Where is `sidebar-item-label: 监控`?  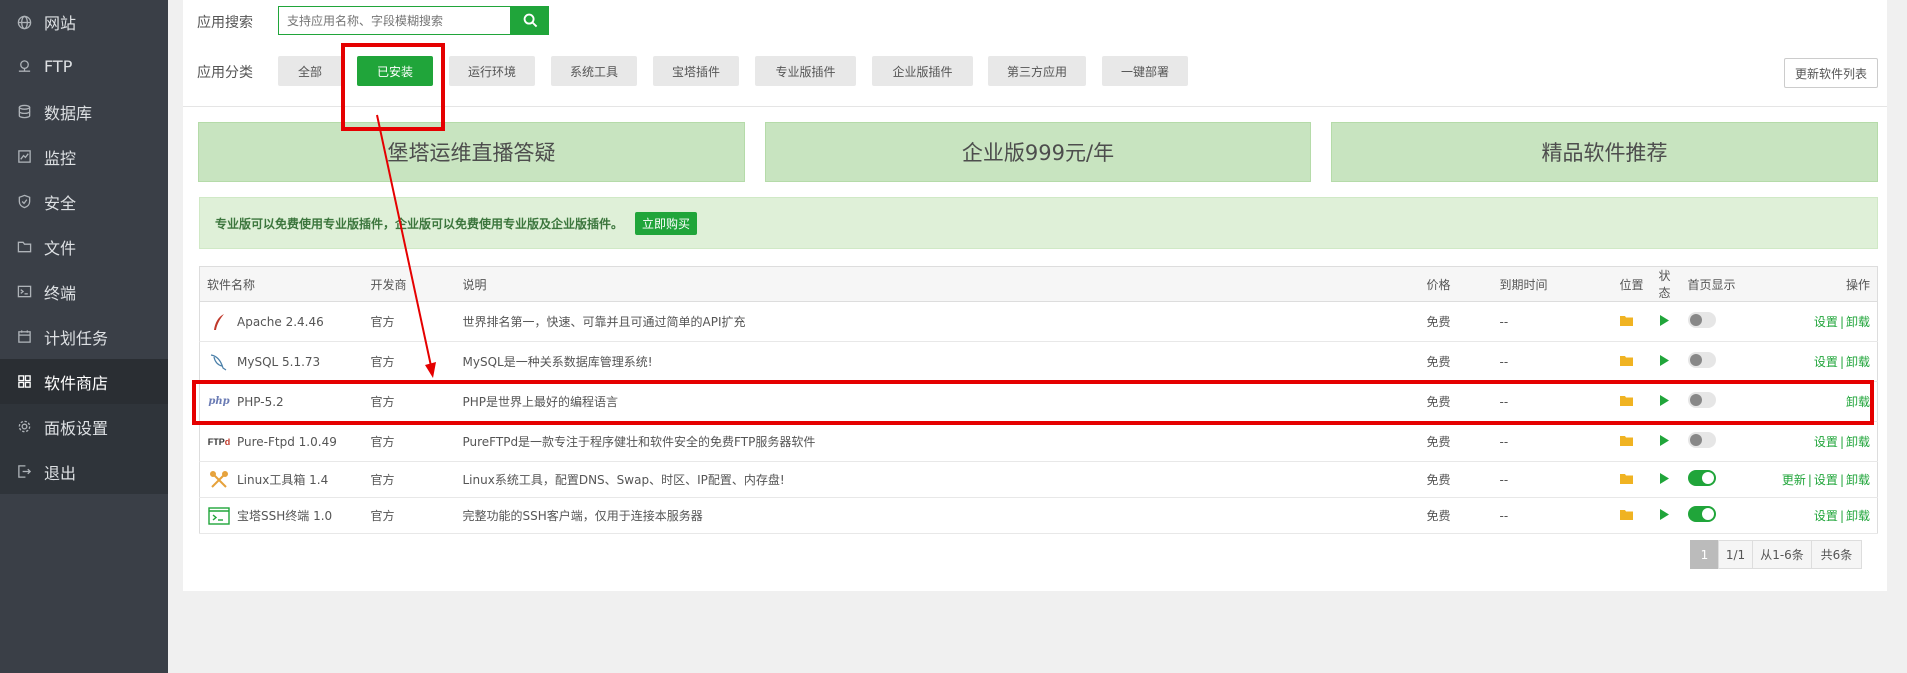 sidebar-item-label: 监控 is located at coordinates (60, 158).